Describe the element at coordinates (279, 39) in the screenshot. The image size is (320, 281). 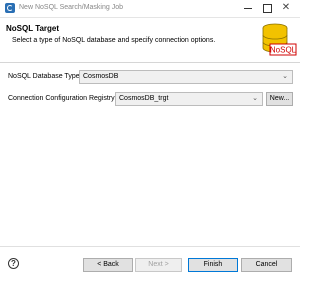
I see `nosql-database-icon: NoSQL` at that location.